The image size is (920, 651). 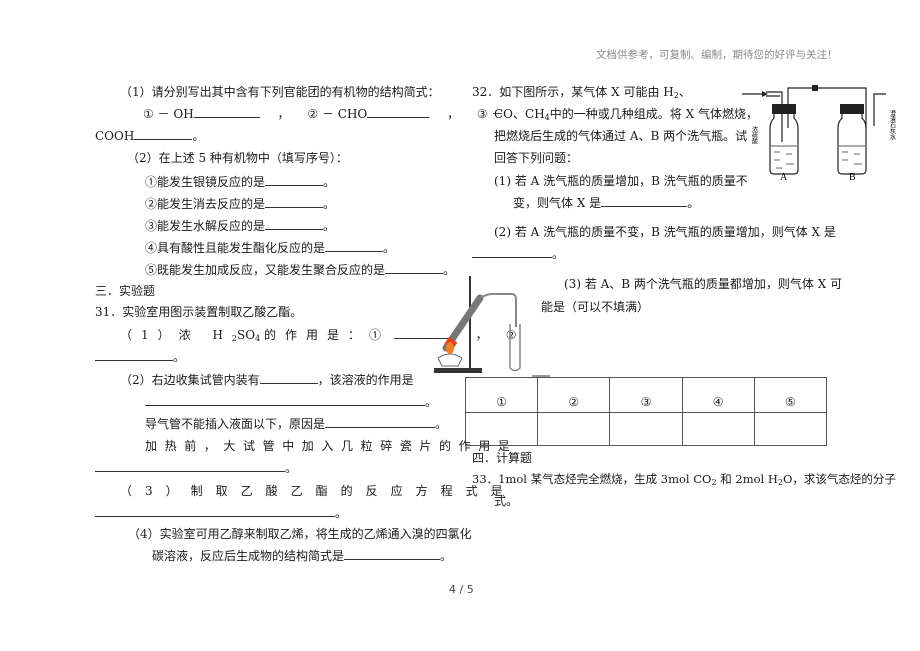 I want to click on q31-4-text: 碳溶液，反应后生成物的结构简式是, so click(x=248, y=556).